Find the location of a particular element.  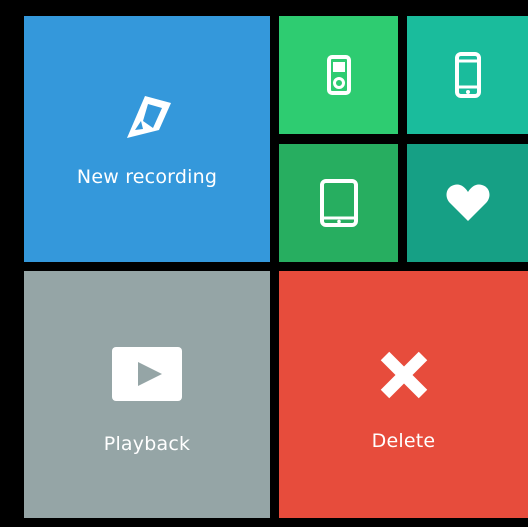

phone-tile is located at coordinates (467, 75).